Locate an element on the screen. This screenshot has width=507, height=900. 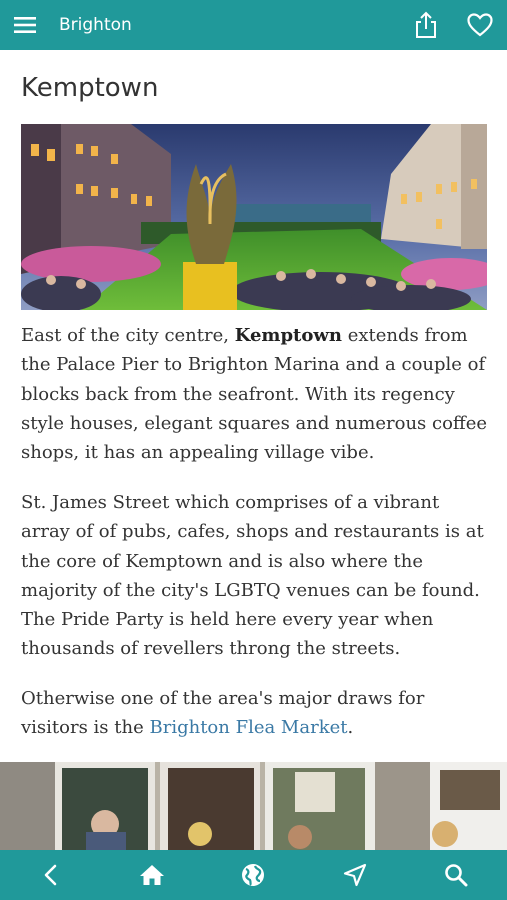
heart-icon is located at coordinates (480, 25).